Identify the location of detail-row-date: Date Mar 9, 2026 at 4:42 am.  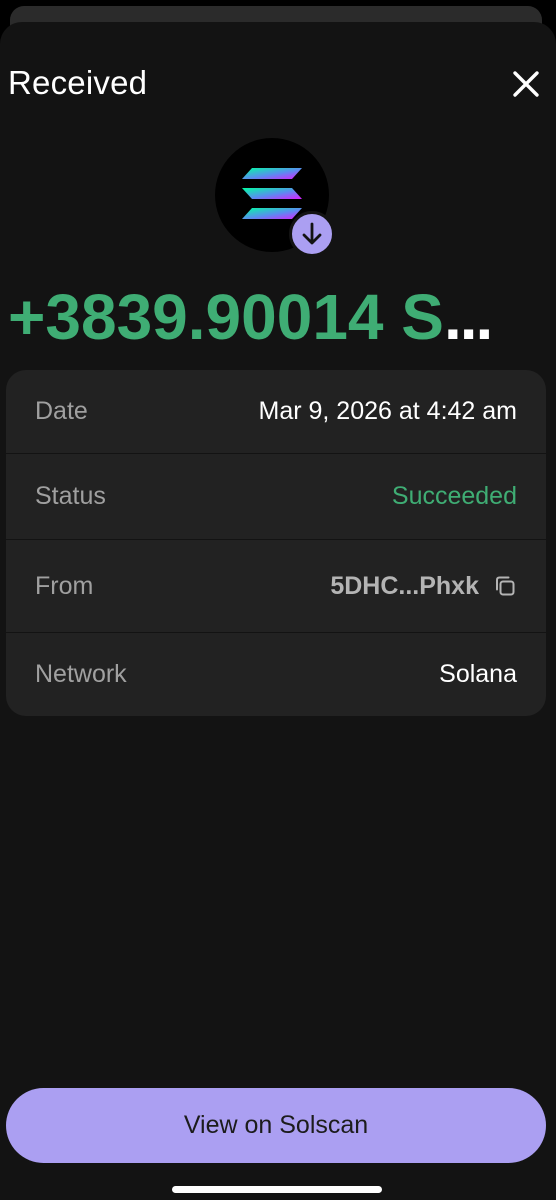
(276, 412).